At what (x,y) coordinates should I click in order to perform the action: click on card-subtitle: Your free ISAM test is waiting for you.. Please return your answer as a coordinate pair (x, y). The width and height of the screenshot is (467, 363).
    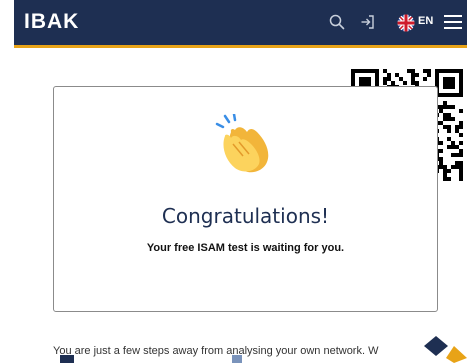
    Looking at the image, I should click on (245, 248).